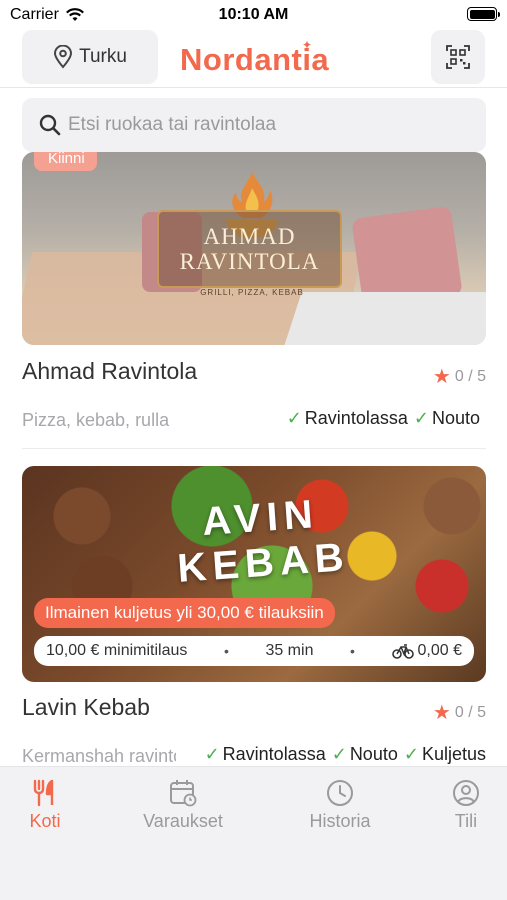 The height and width of the screenshot is (900, 507). I want to click on tab-history: Historia, so click(340, 805).